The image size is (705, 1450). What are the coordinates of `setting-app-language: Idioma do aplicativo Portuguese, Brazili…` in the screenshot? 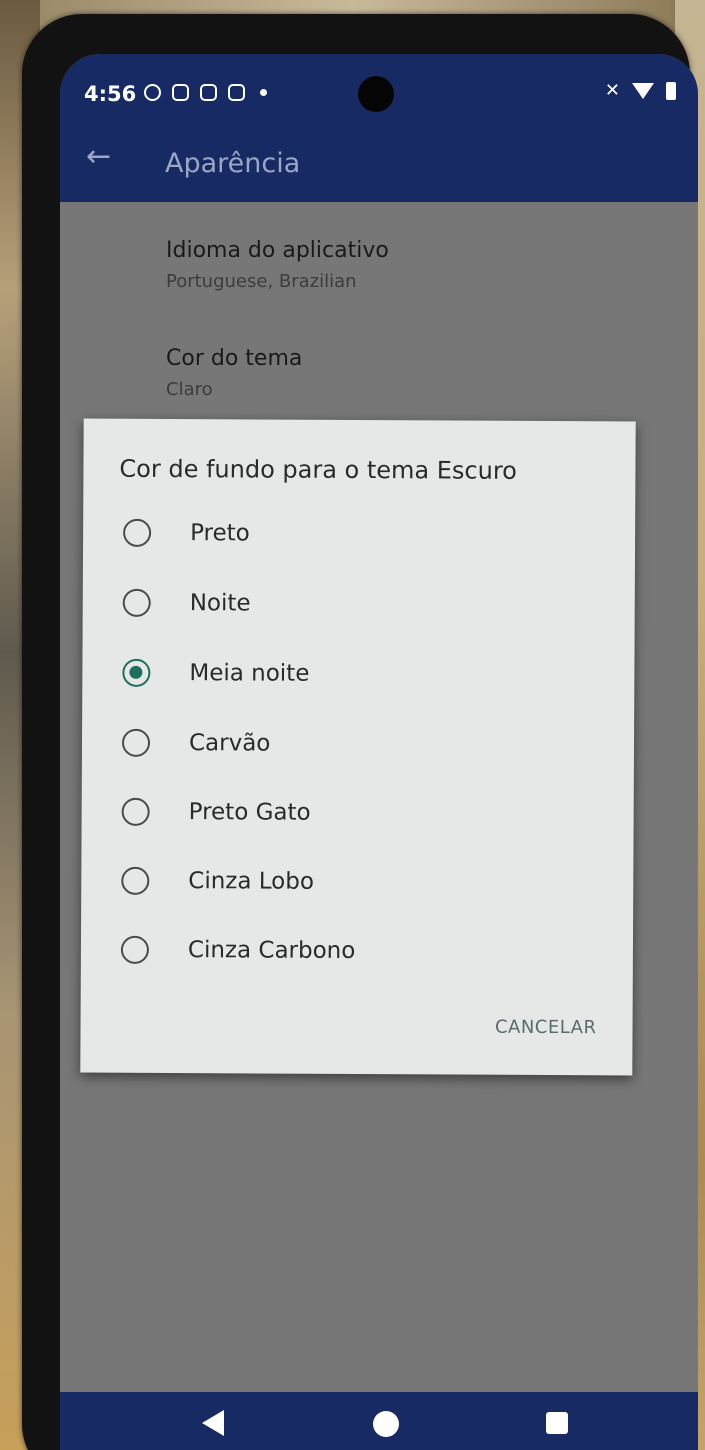 It's located at (277, 265).